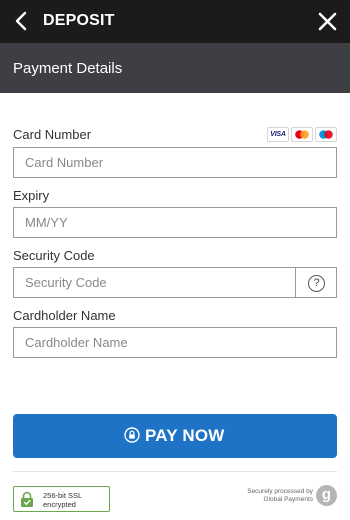 This screenshot has width=350, height=520. What do you see at coordinates (54, 255) in the screenshot?
I see `security-code-label: Security Code` at bounding box center [54, 255].